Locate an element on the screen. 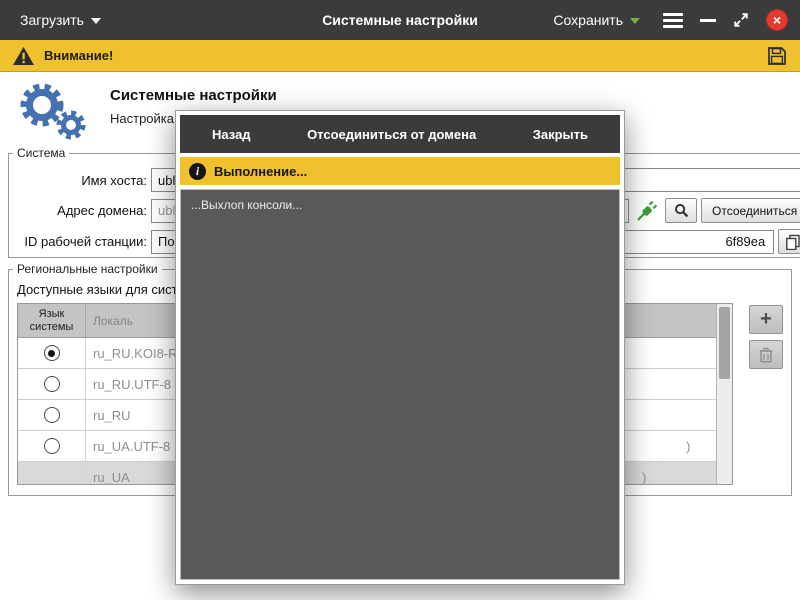 This screenshot has height=600, width=800. save-file-button is located at coordinates (777, 56).